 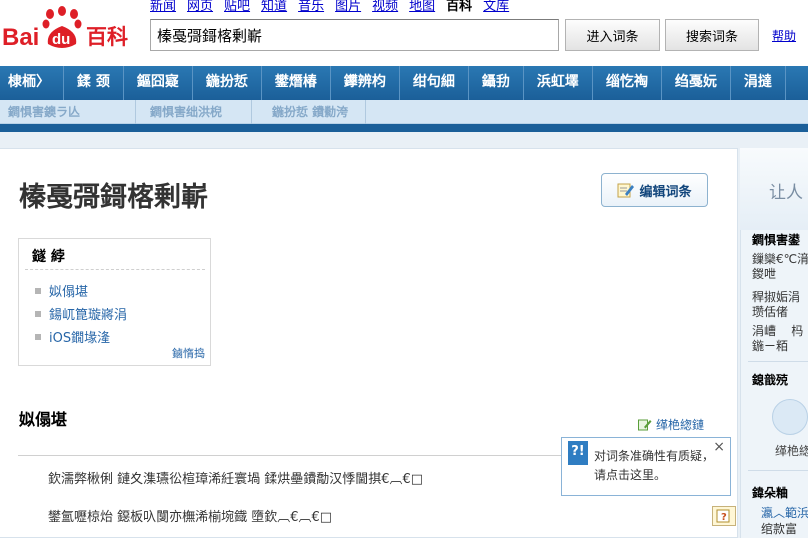 What do you see at coordinates (114, 302) in the screenshot?
I see `table-of-contents: 鐩 綍 姒傝堪 鍚屼箟璇嶈涓 iOS鐗堟湰 鏀惰捣` at bounding box center [114, 302].